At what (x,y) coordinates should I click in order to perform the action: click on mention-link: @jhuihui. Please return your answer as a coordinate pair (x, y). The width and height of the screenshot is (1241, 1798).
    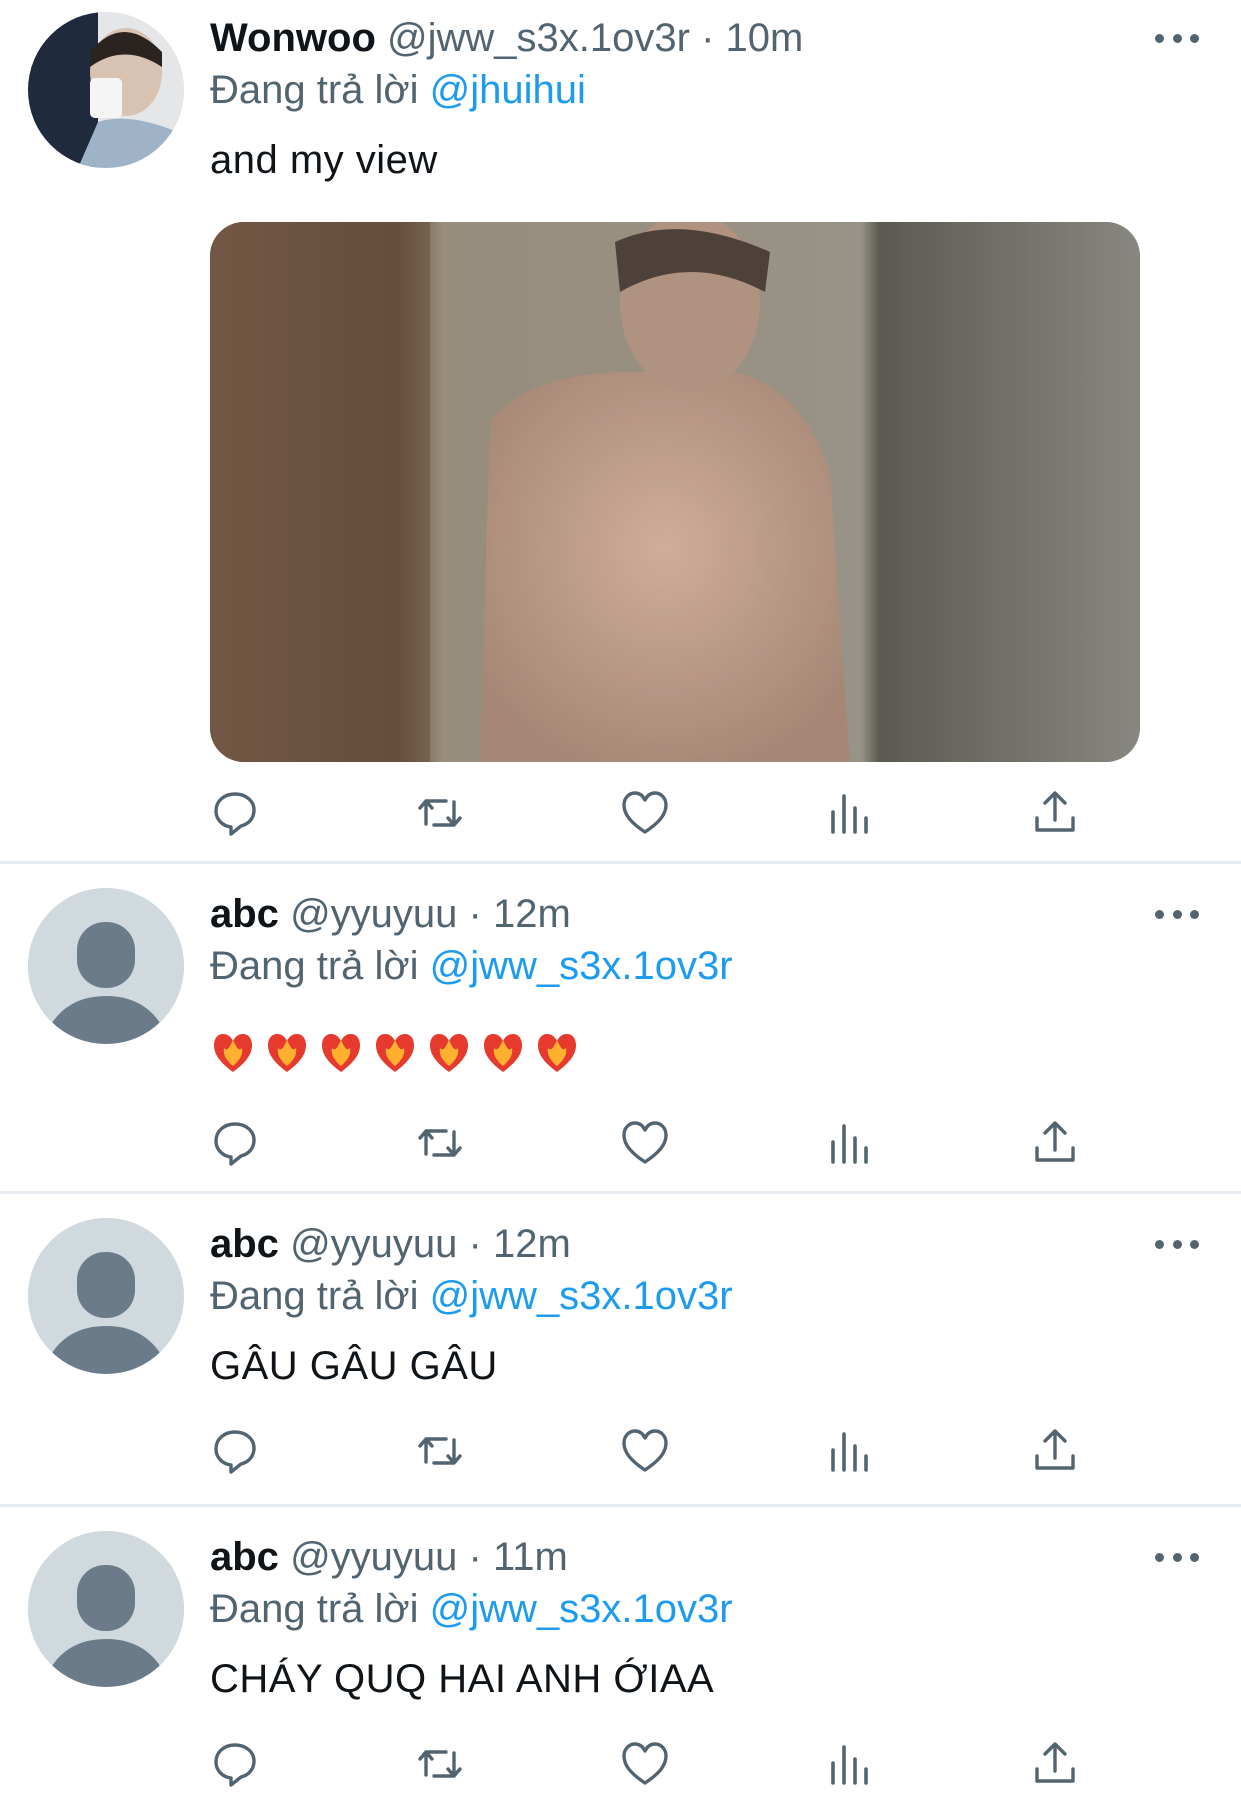
    Looking at the image, I should click on (508, 90).